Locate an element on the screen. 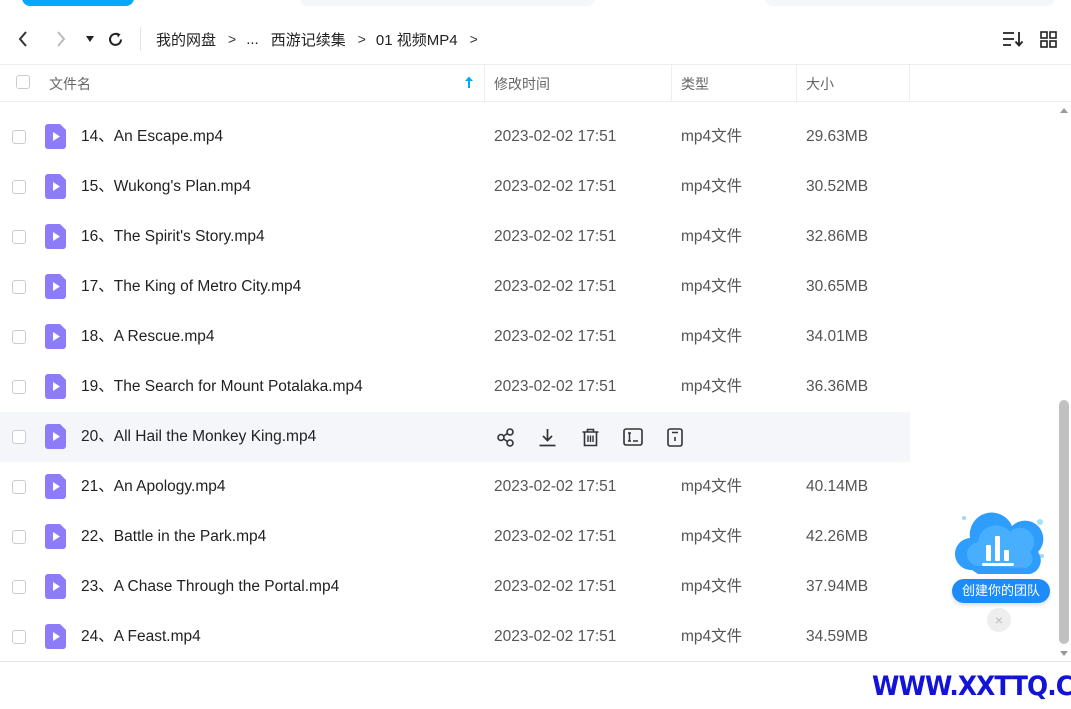 The image size is (1071, 709). delete-button is located at coordinates (590, 437).